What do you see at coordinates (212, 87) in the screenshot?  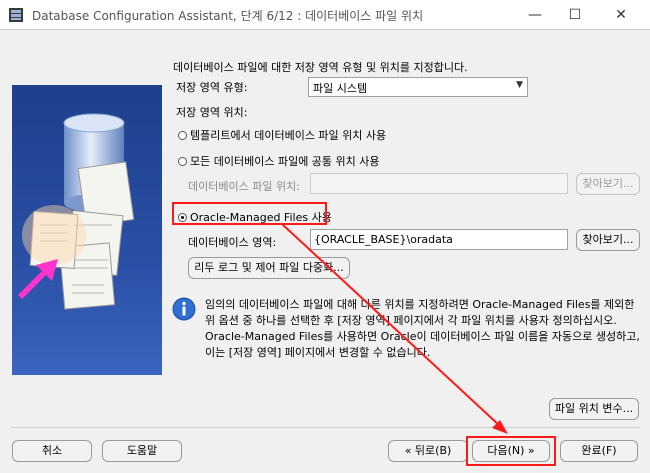 I see `storage-type-label: 저장 영역 유형:` at bounding box center [212, 87].